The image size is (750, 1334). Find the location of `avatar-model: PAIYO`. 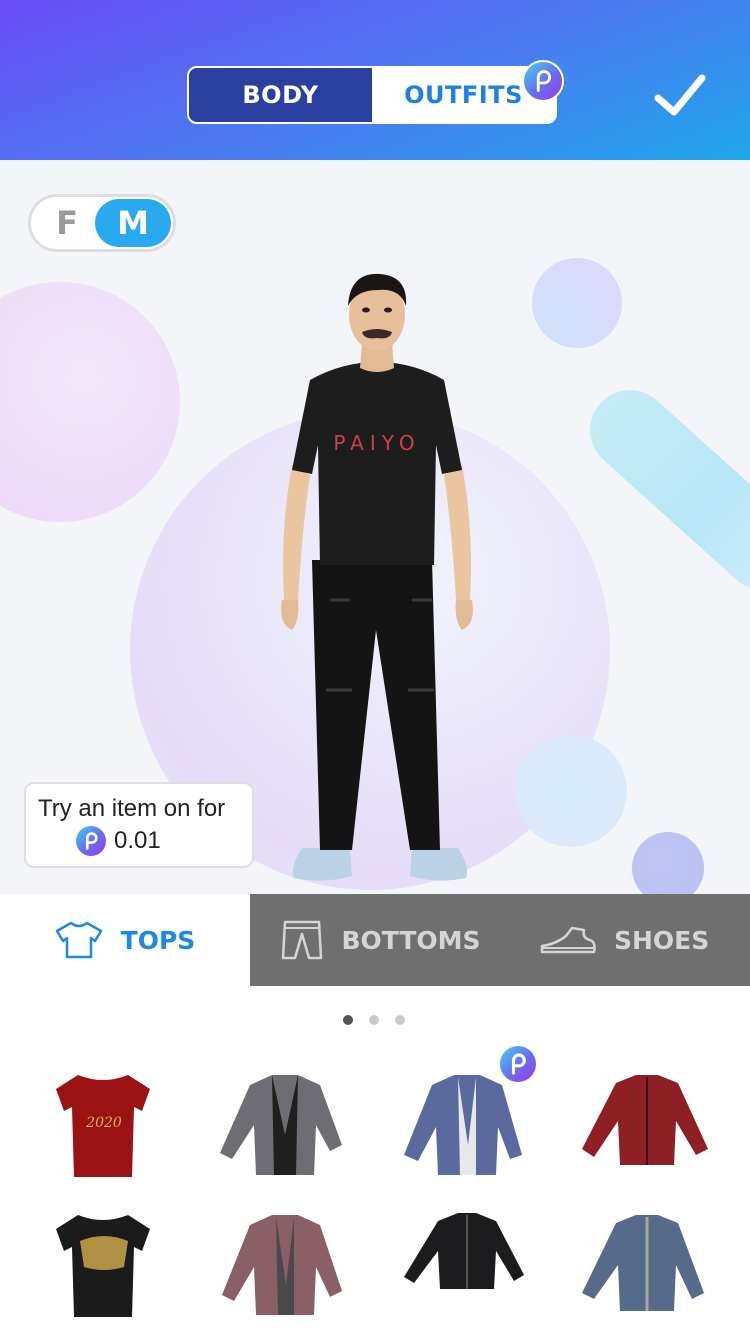

avatar-model: PAIYO is located at coordinates (377, 577).